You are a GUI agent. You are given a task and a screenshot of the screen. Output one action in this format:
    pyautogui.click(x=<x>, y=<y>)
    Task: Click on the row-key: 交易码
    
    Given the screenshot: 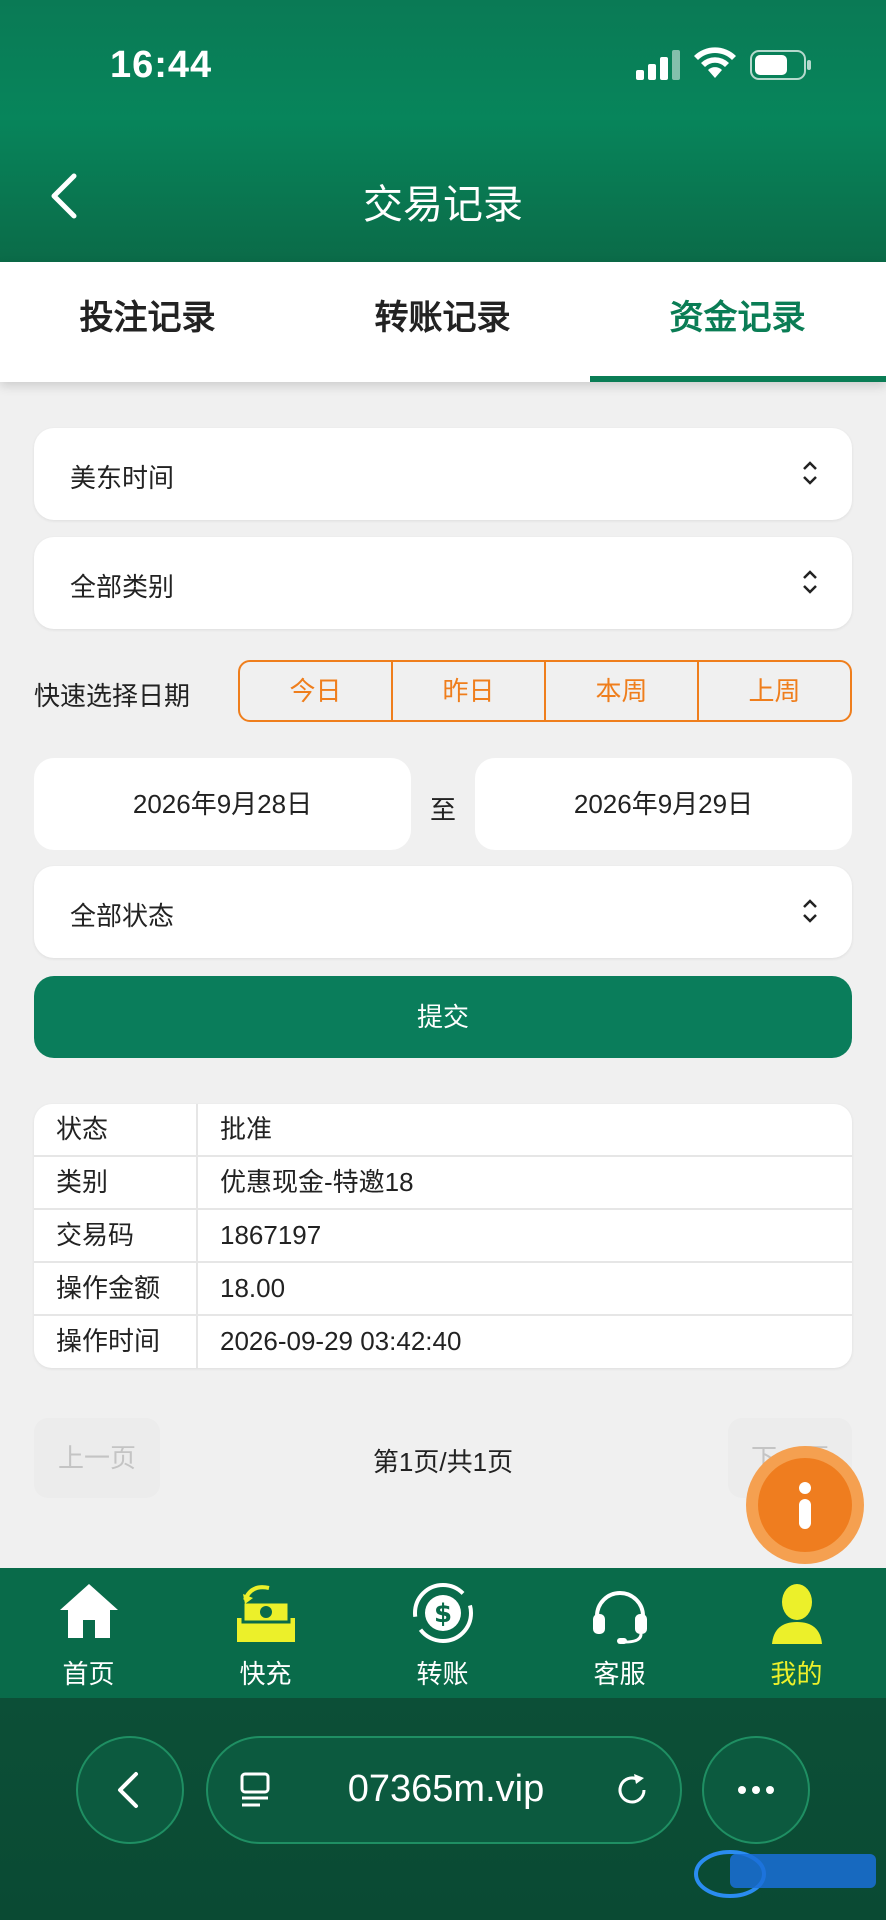 What is the action you would take?
    pyautogui.click(x=116, y=1235)
    